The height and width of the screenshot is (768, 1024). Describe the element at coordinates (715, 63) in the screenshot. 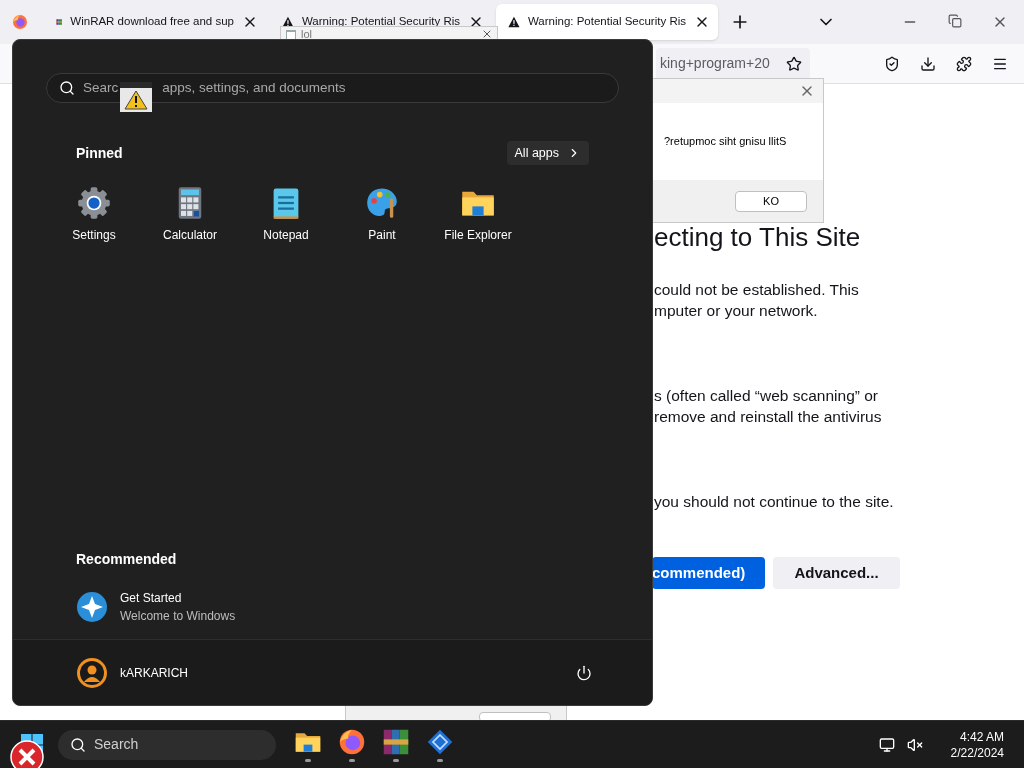

I see `address-text: king+program+20` at that location.